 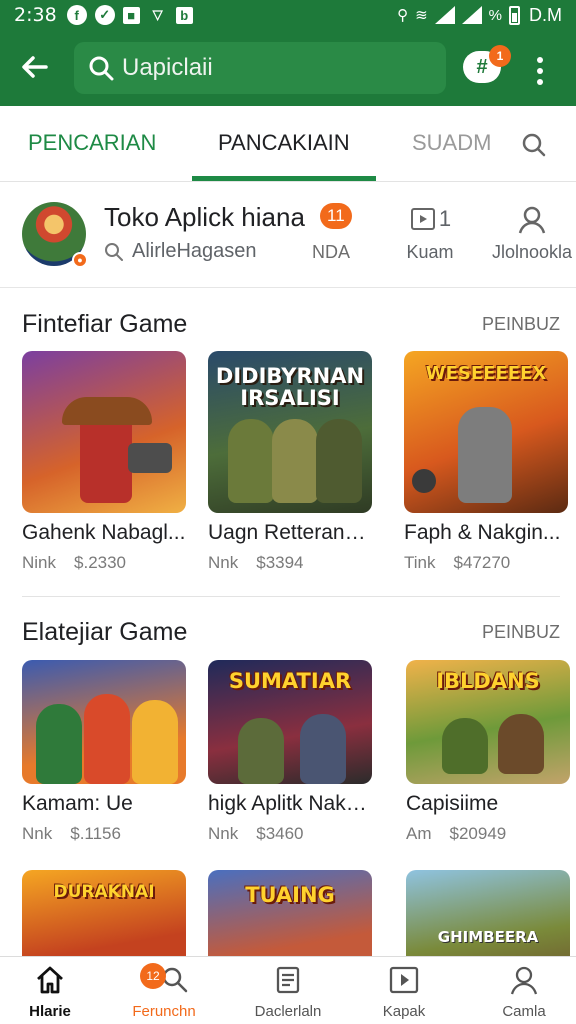 I want to click on app-card: SUMATIAR higk Aplitk Nakay... Nnk $3460, so click(x=292, y=752).